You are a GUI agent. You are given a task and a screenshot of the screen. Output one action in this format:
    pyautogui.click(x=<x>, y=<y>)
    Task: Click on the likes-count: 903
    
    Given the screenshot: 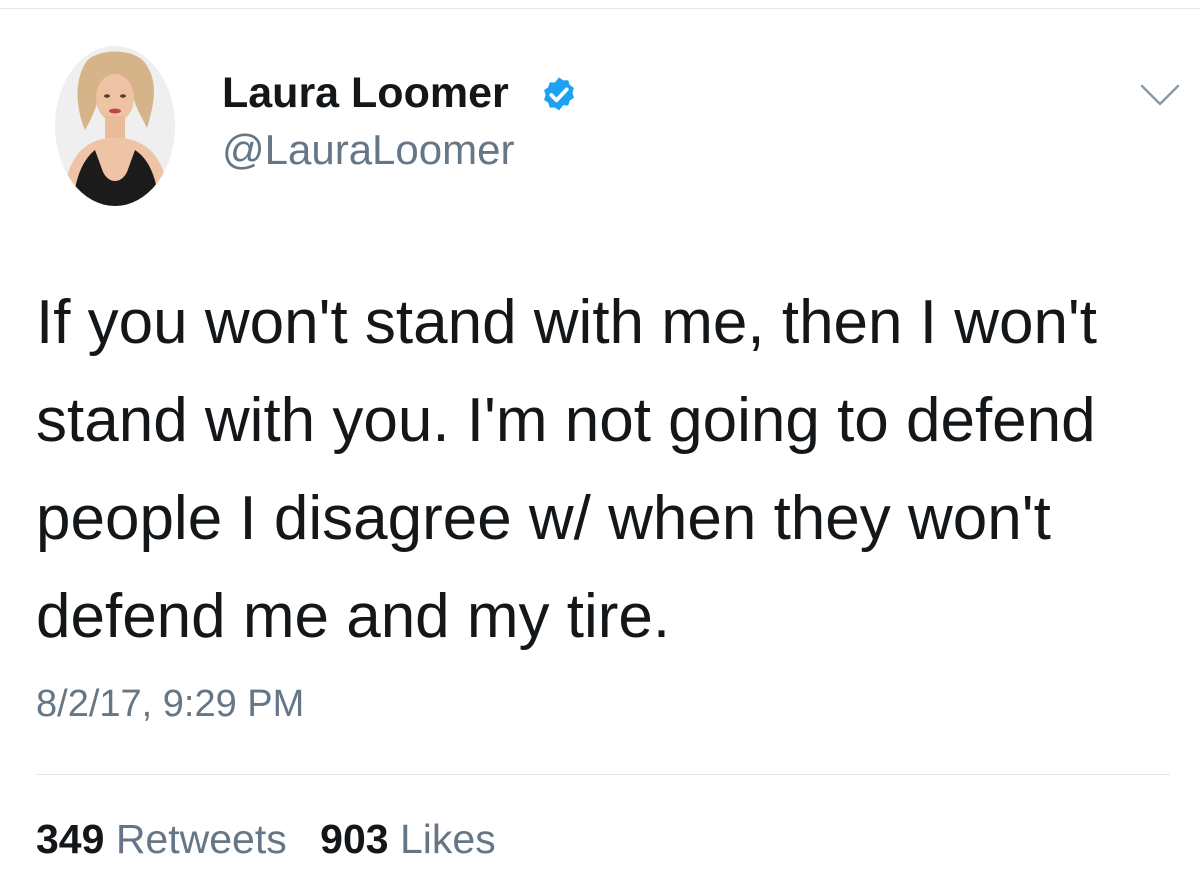 What is the action you would take?
    pyautogui.click(x=354, y=839)
    